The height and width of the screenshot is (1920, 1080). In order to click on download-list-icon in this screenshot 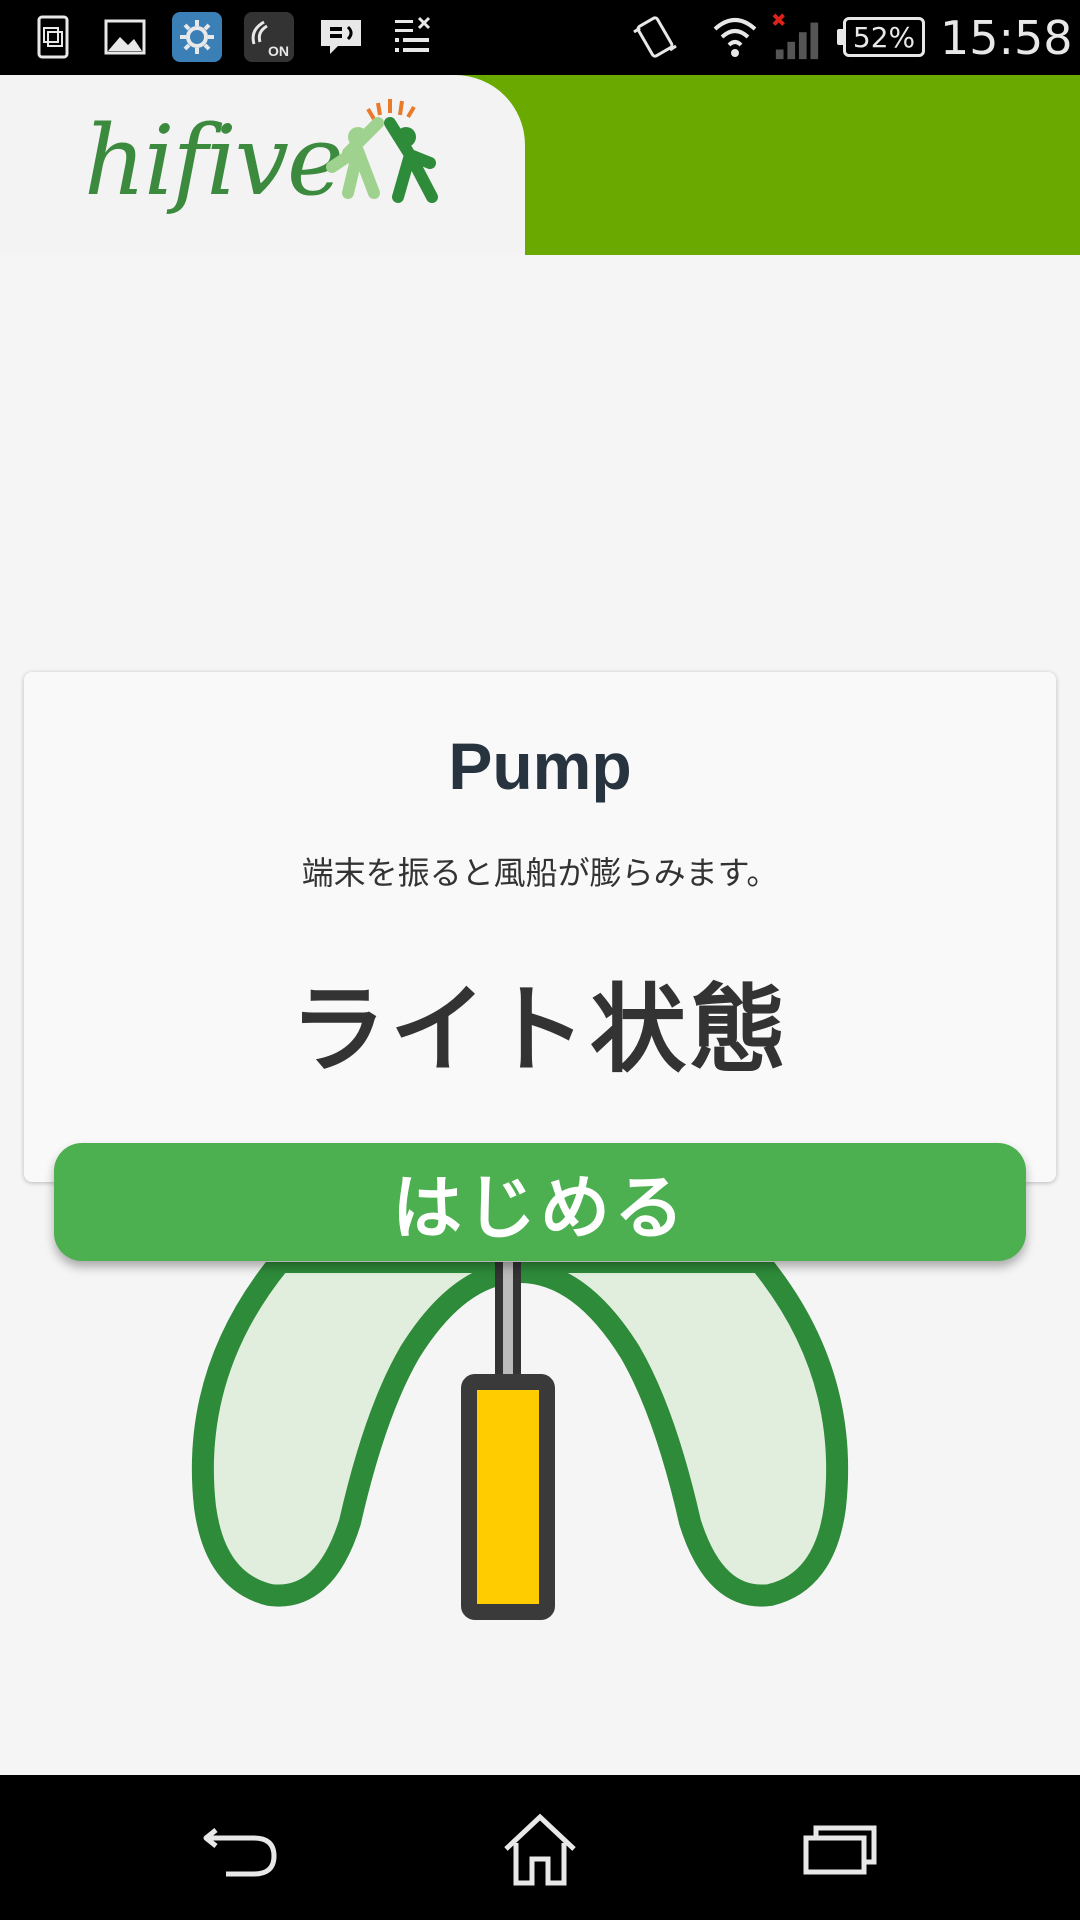, I will do `click(413, 37)`.